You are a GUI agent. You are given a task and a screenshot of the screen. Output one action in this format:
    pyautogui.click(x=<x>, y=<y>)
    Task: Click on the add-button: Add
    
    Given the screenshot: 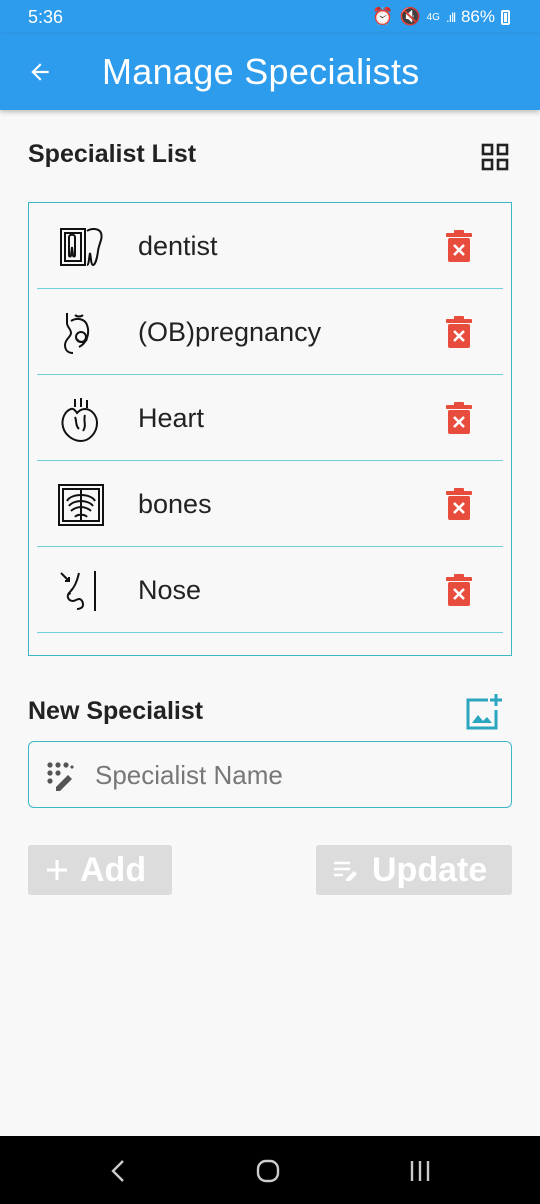 What is the action you would take?
    pyautogui.click(x=100, y=870)
    